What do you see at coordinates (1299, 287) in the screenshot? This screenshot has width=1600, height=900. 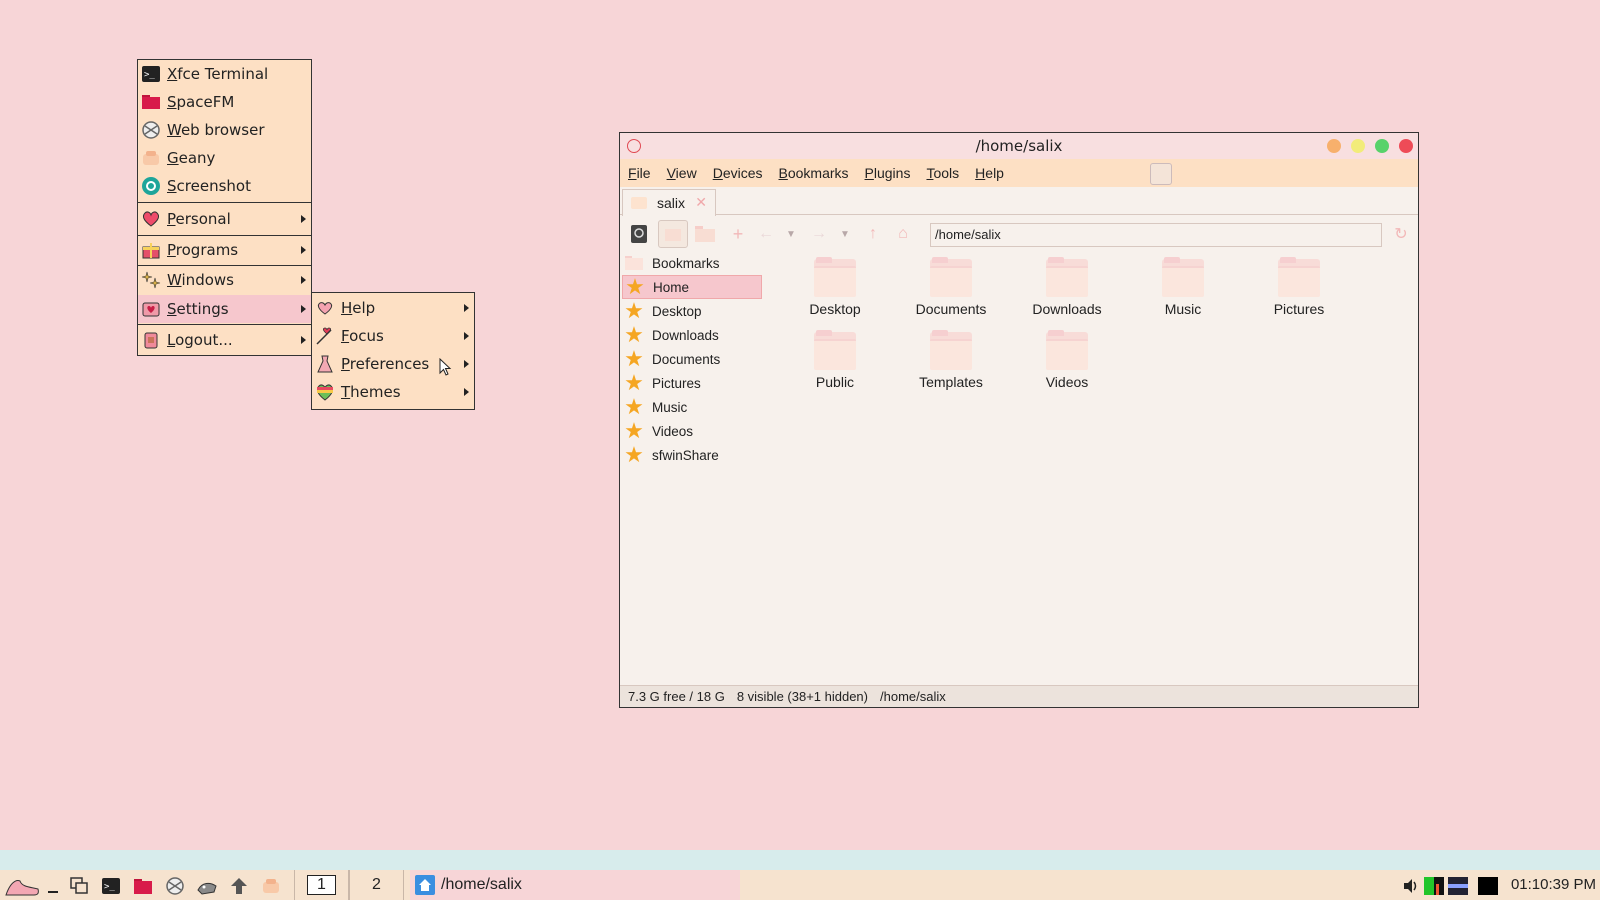 I see `folder-item: Pictures` at bounding box center [1299, 287].